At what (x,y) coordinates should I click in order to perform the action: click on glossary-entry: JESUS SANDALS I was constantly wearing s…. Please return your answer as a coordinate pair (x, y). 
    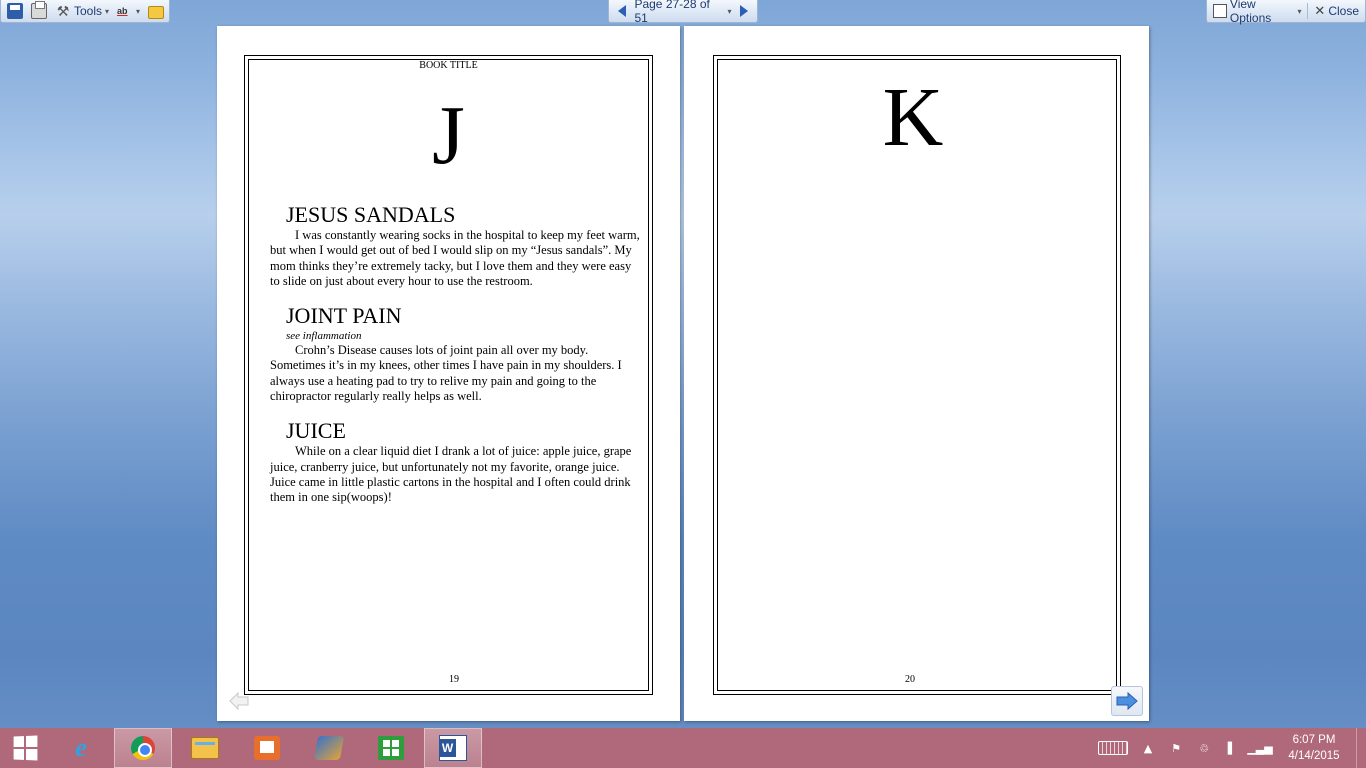
    Looking at the image, I should click on (456, 245).